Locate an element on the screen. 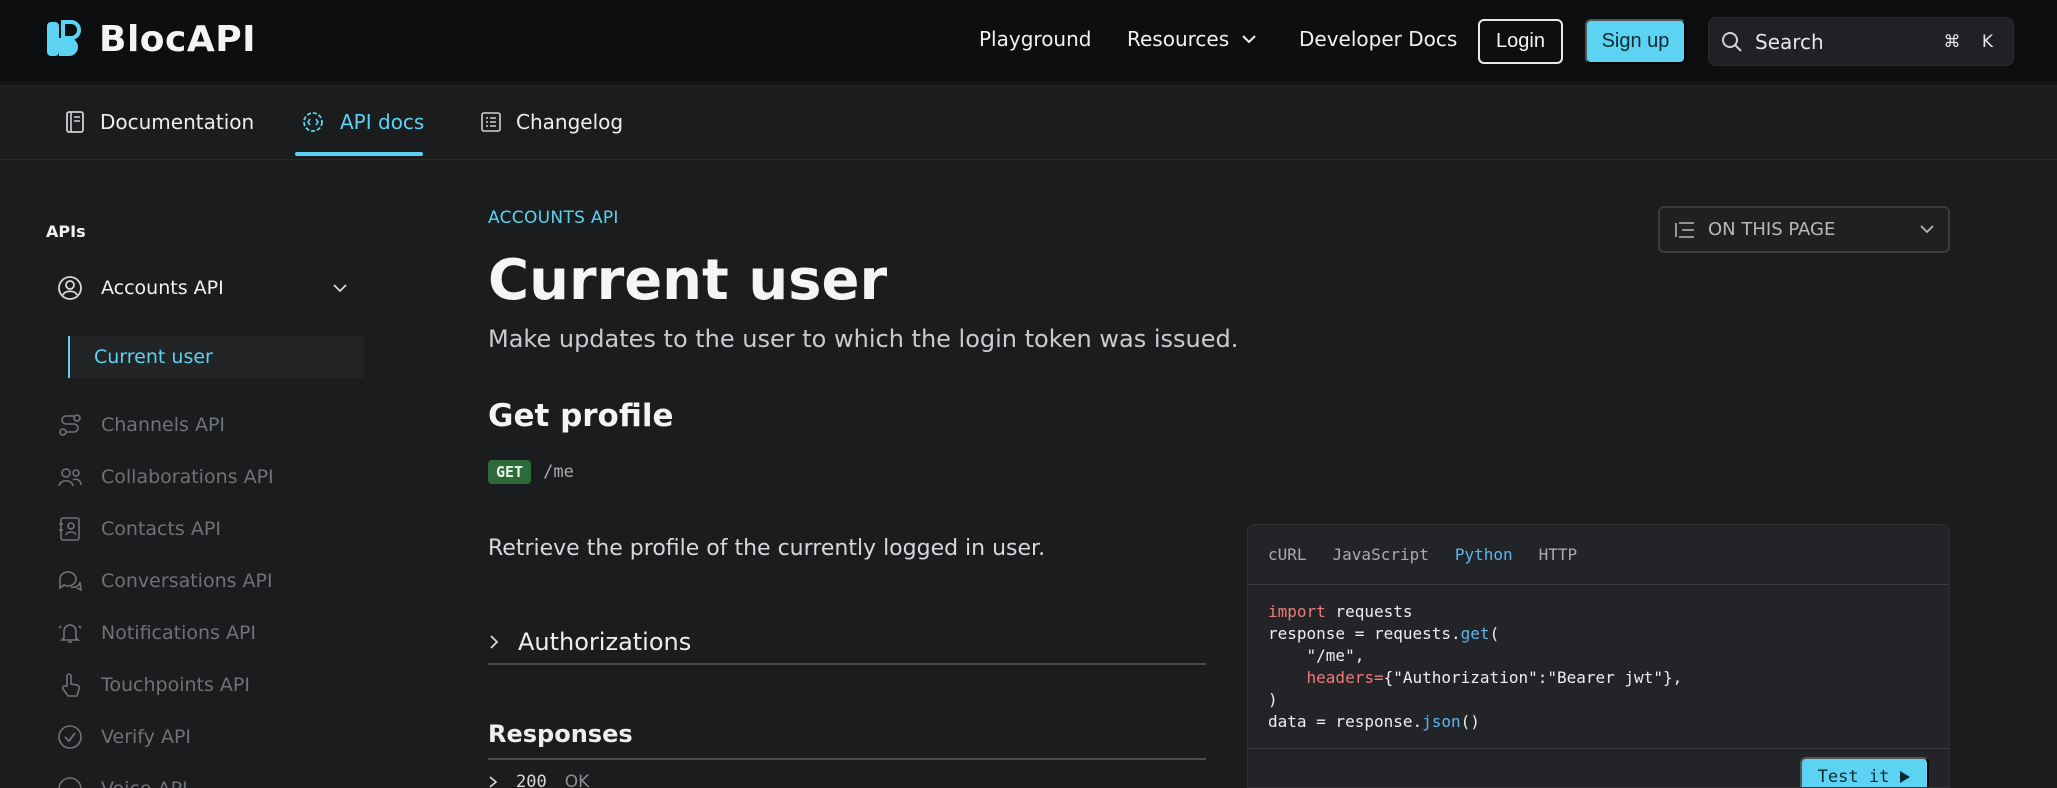 This screenshot has width=2057, height=788. tab-javascript: JavaScript is located at coordinates (1381, 554).